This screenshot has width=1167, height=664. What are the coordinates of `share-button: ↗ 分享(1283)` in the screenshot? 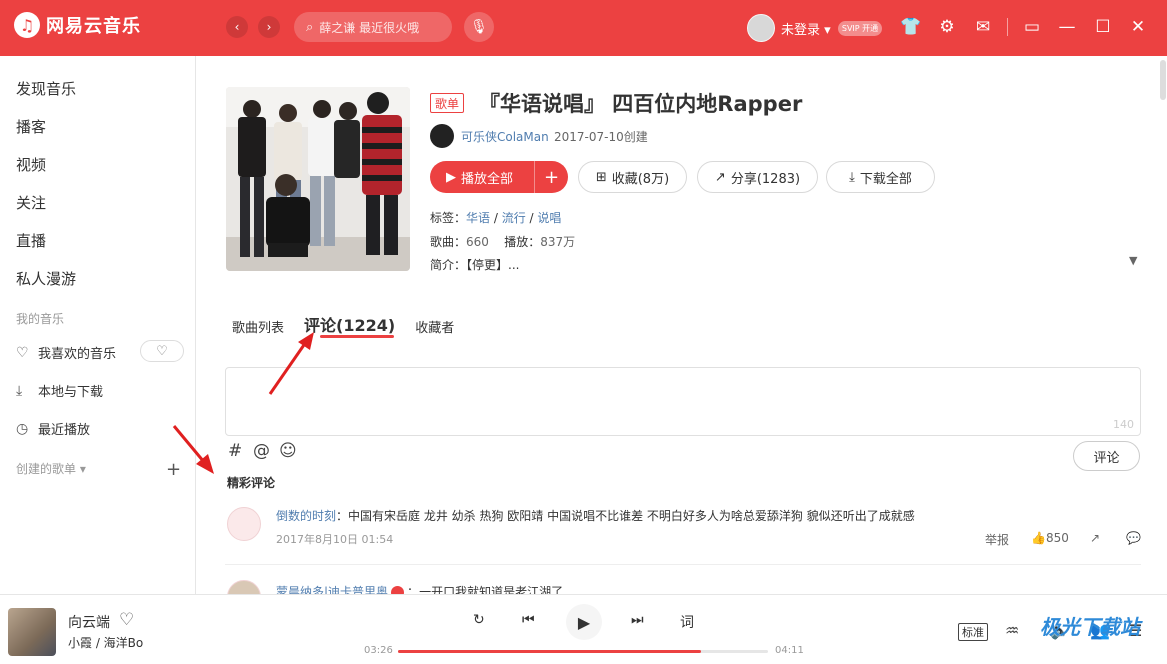 It's located at (757, 177).